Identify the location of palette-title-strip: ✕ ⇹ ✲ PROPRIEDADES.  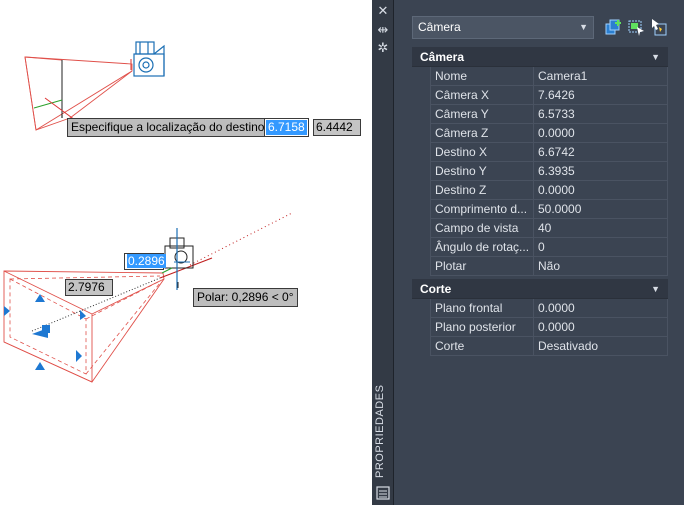
(383, 252).